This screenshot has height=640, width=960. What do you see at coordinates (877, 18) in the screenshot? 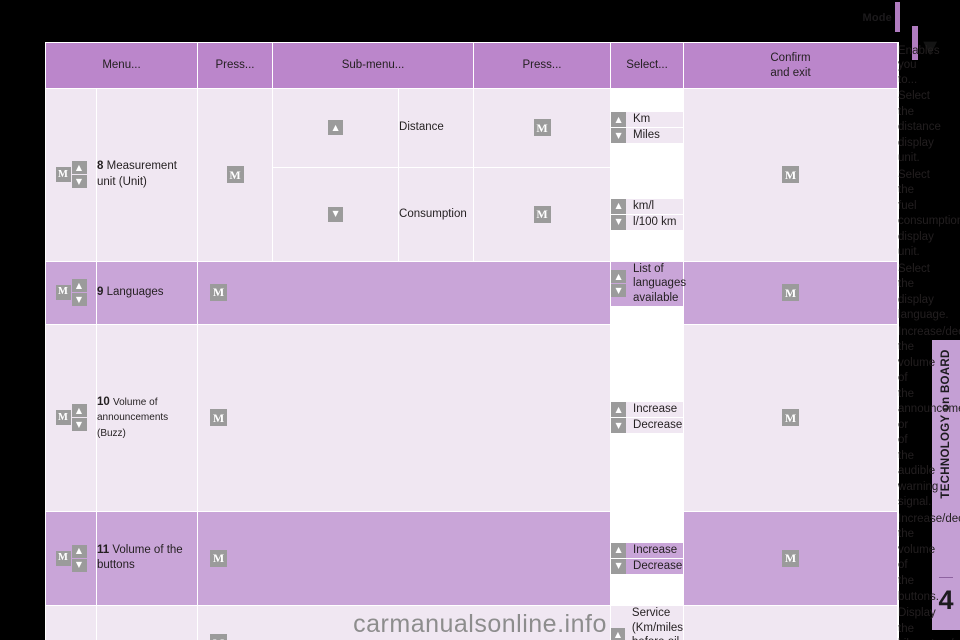
I see `running-head: Mode` at bounding box center [877, 18].